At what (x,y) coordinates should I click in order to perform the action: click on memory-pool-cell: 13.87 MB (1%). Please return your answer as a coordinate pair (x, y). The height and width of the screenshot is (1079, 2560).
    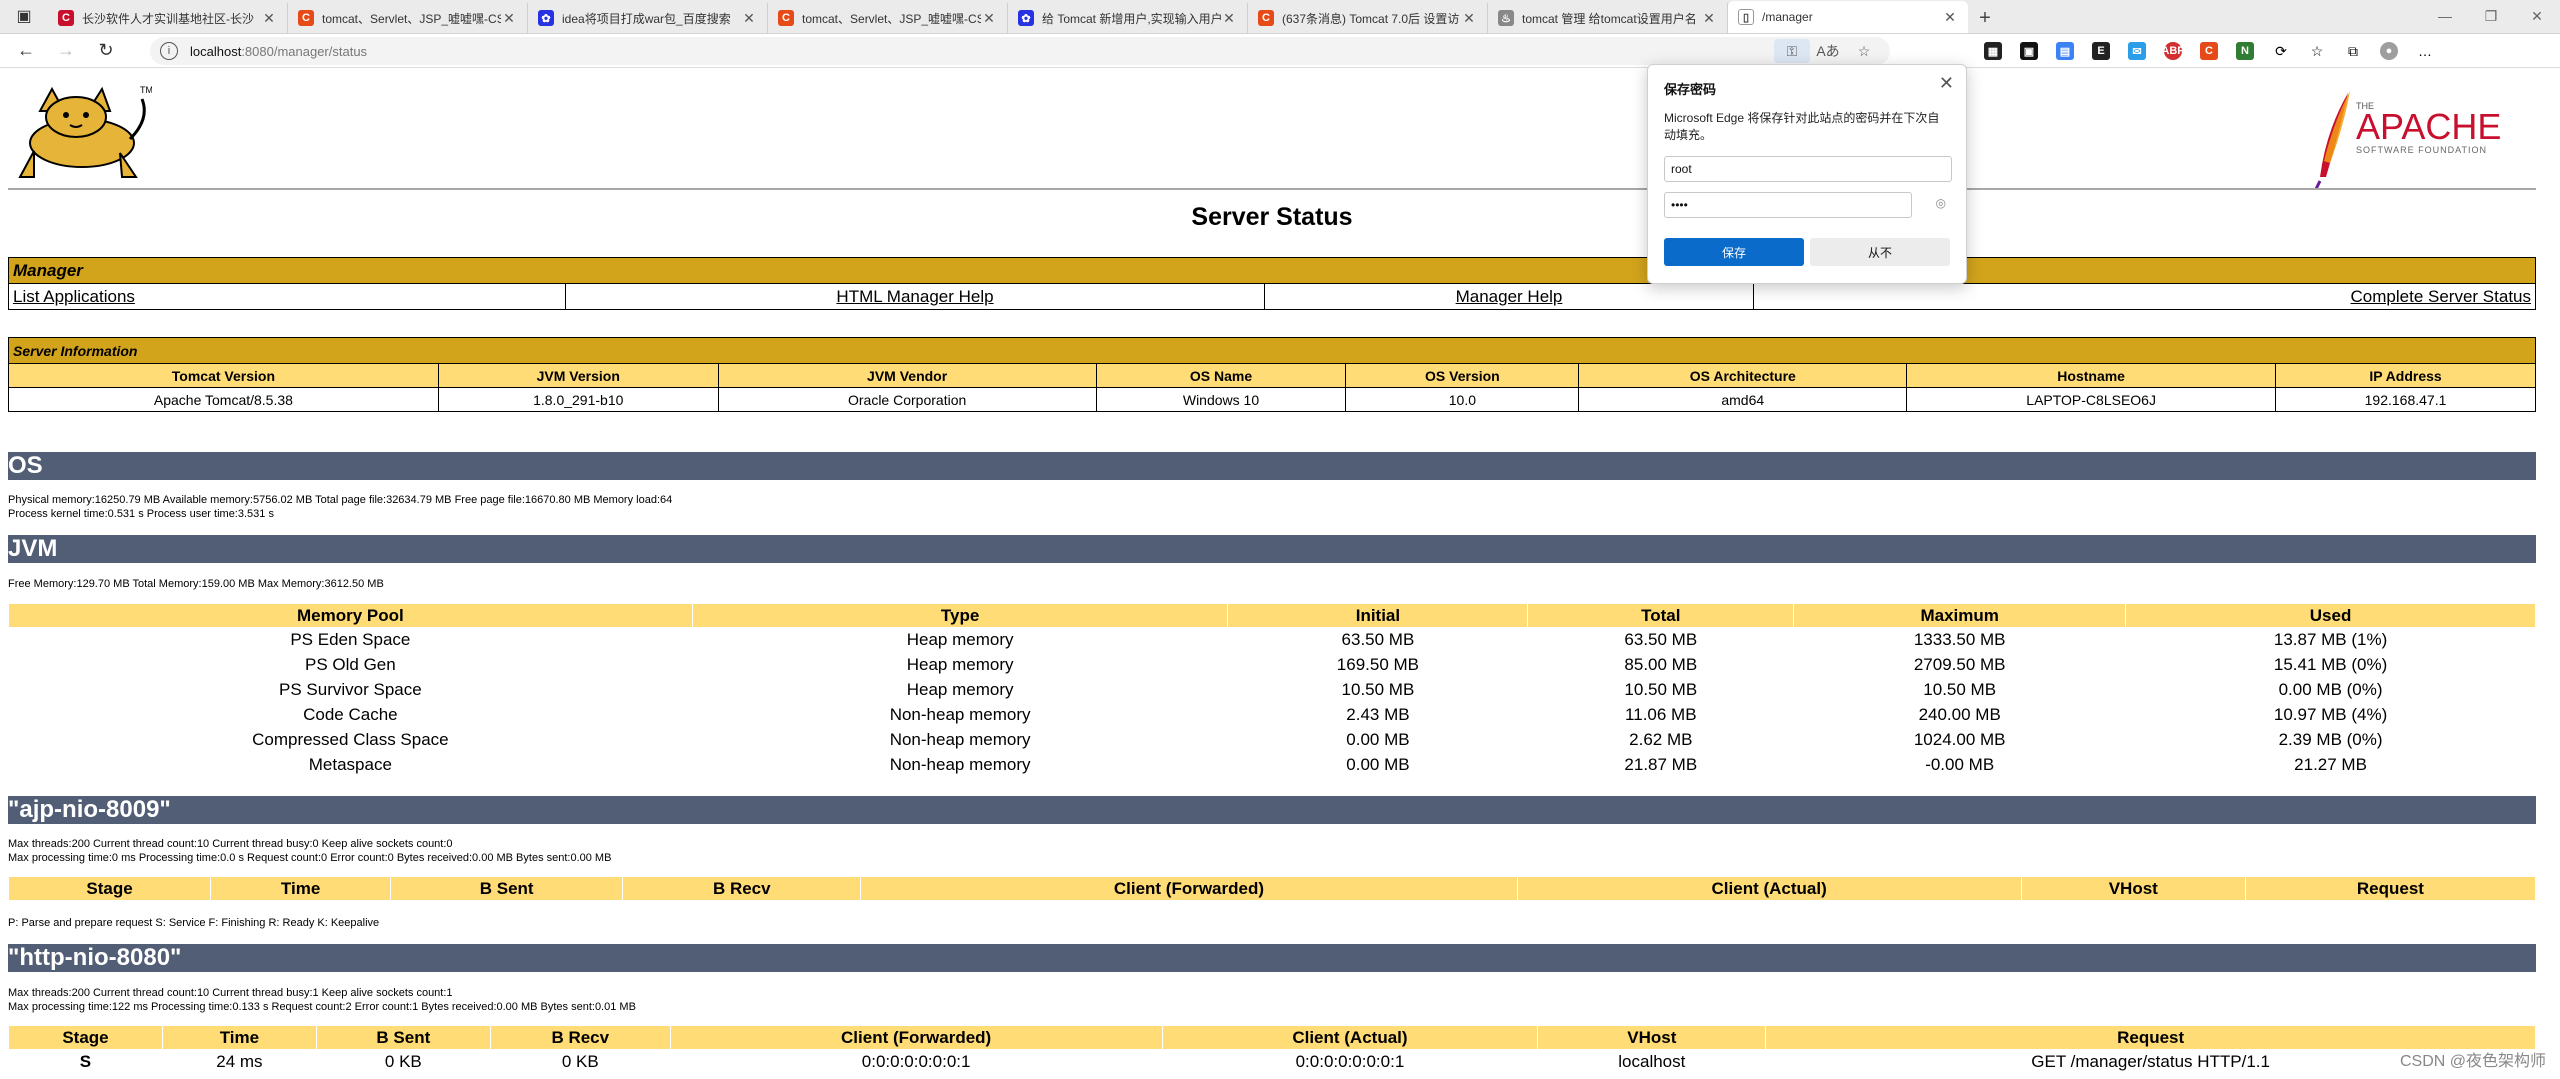
    Looking at the image, I should click on (2330, 640).